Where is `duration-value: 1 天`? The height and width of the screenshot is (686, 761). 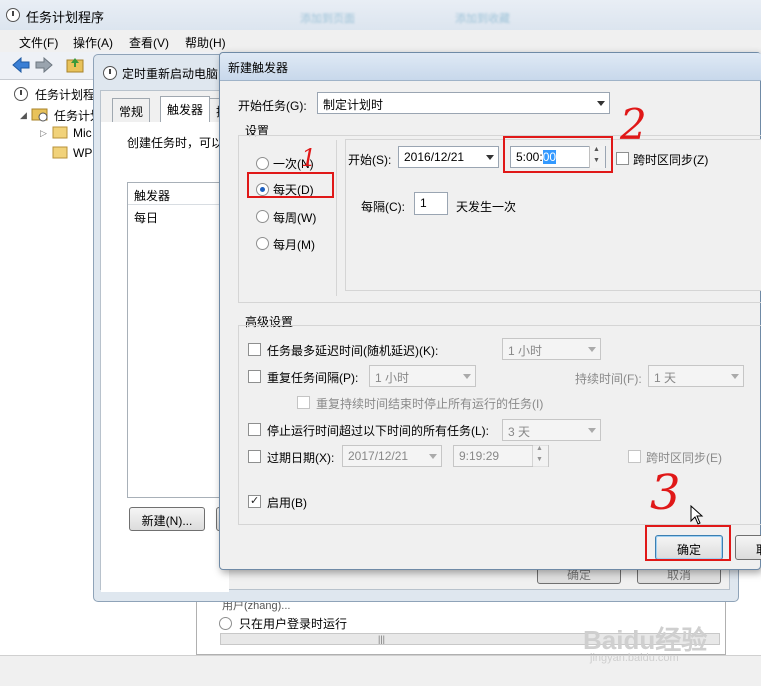 duration-value: 1 天 is located at coordinates (665, 378).